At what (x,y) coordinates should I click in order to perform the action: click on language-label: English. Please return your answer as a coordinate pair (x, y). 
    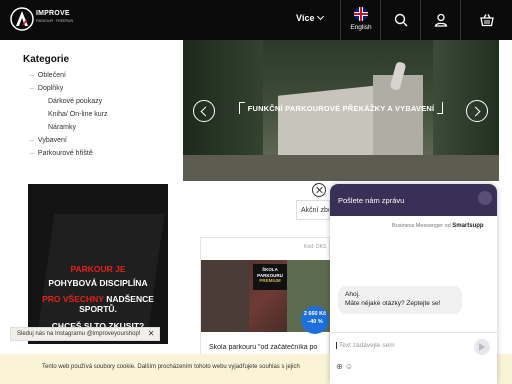
    Looking at the image, I should click on (361, 27).